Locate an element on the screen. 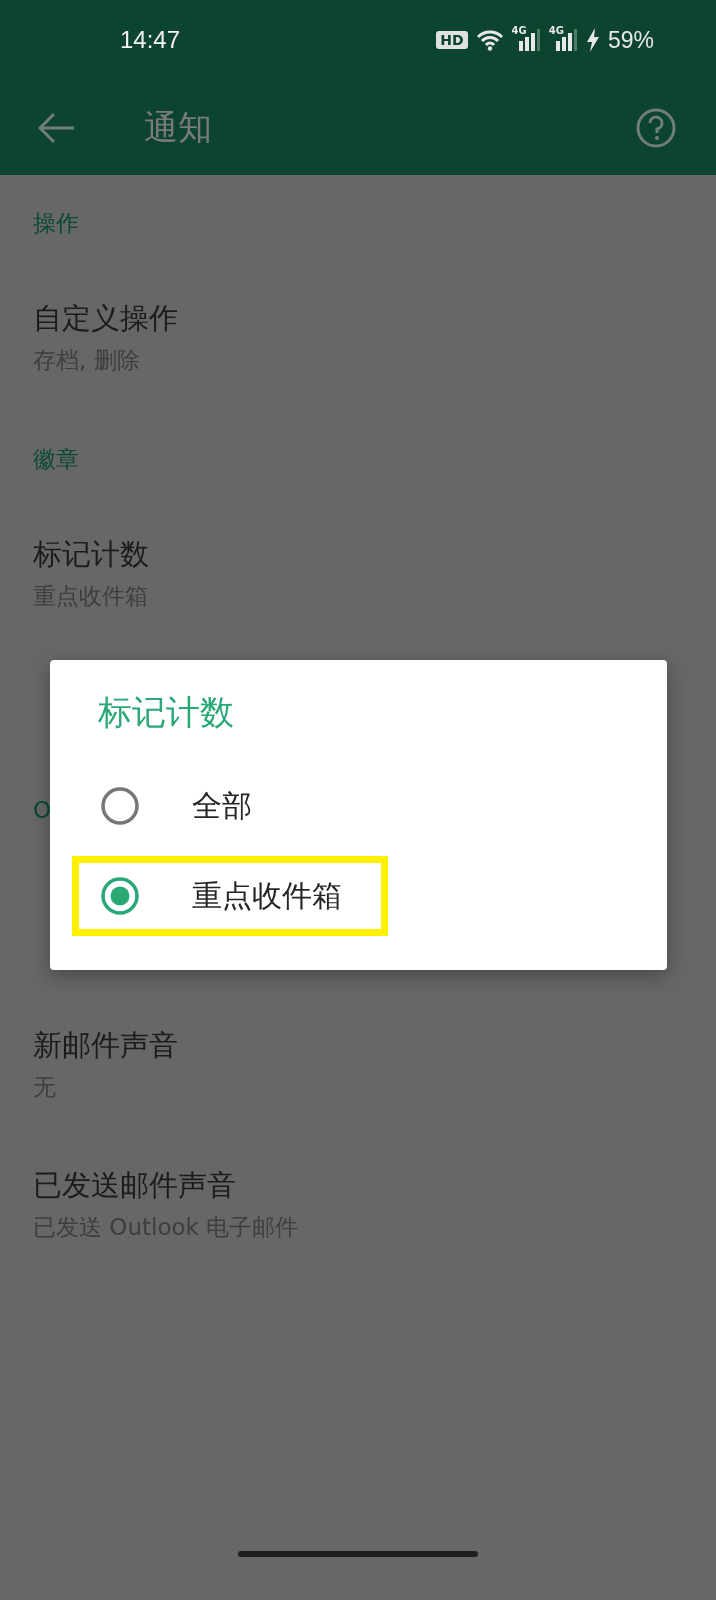  help-icon is located at coordinates (656, 127).